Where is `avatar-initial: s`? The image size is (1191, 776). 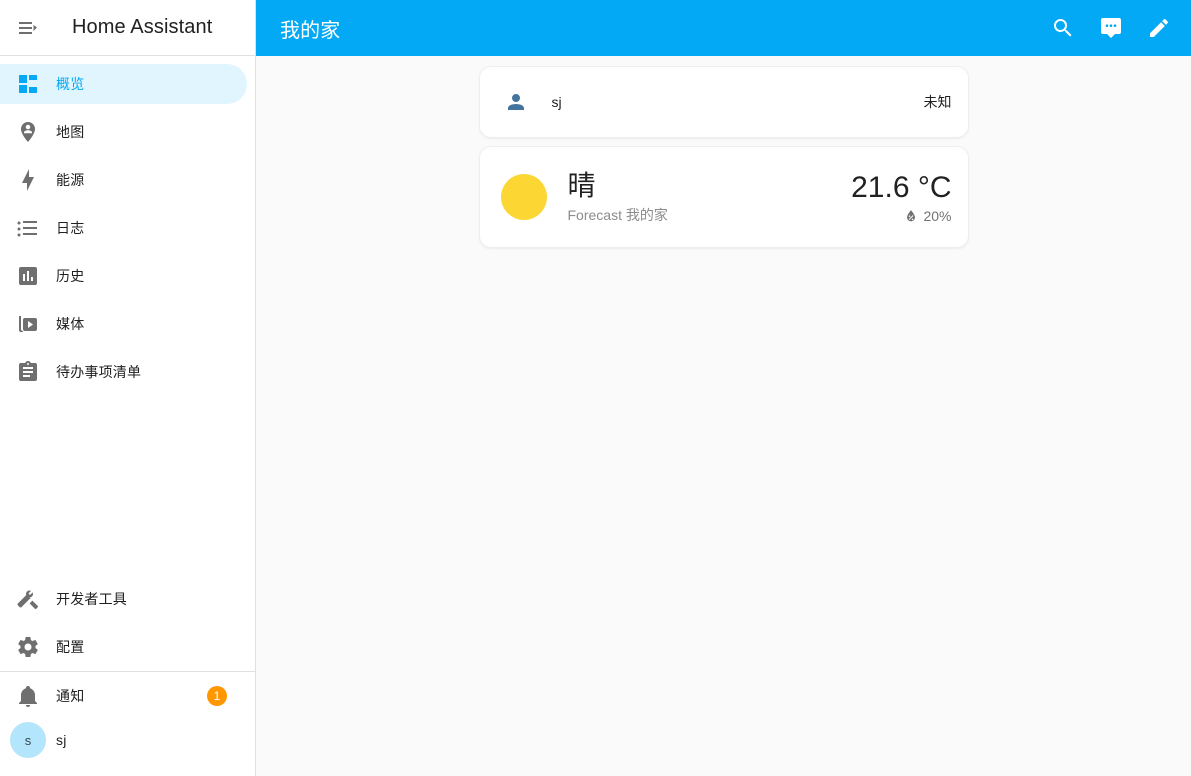
avatar-initial: s is located at coordinates (28, 740).